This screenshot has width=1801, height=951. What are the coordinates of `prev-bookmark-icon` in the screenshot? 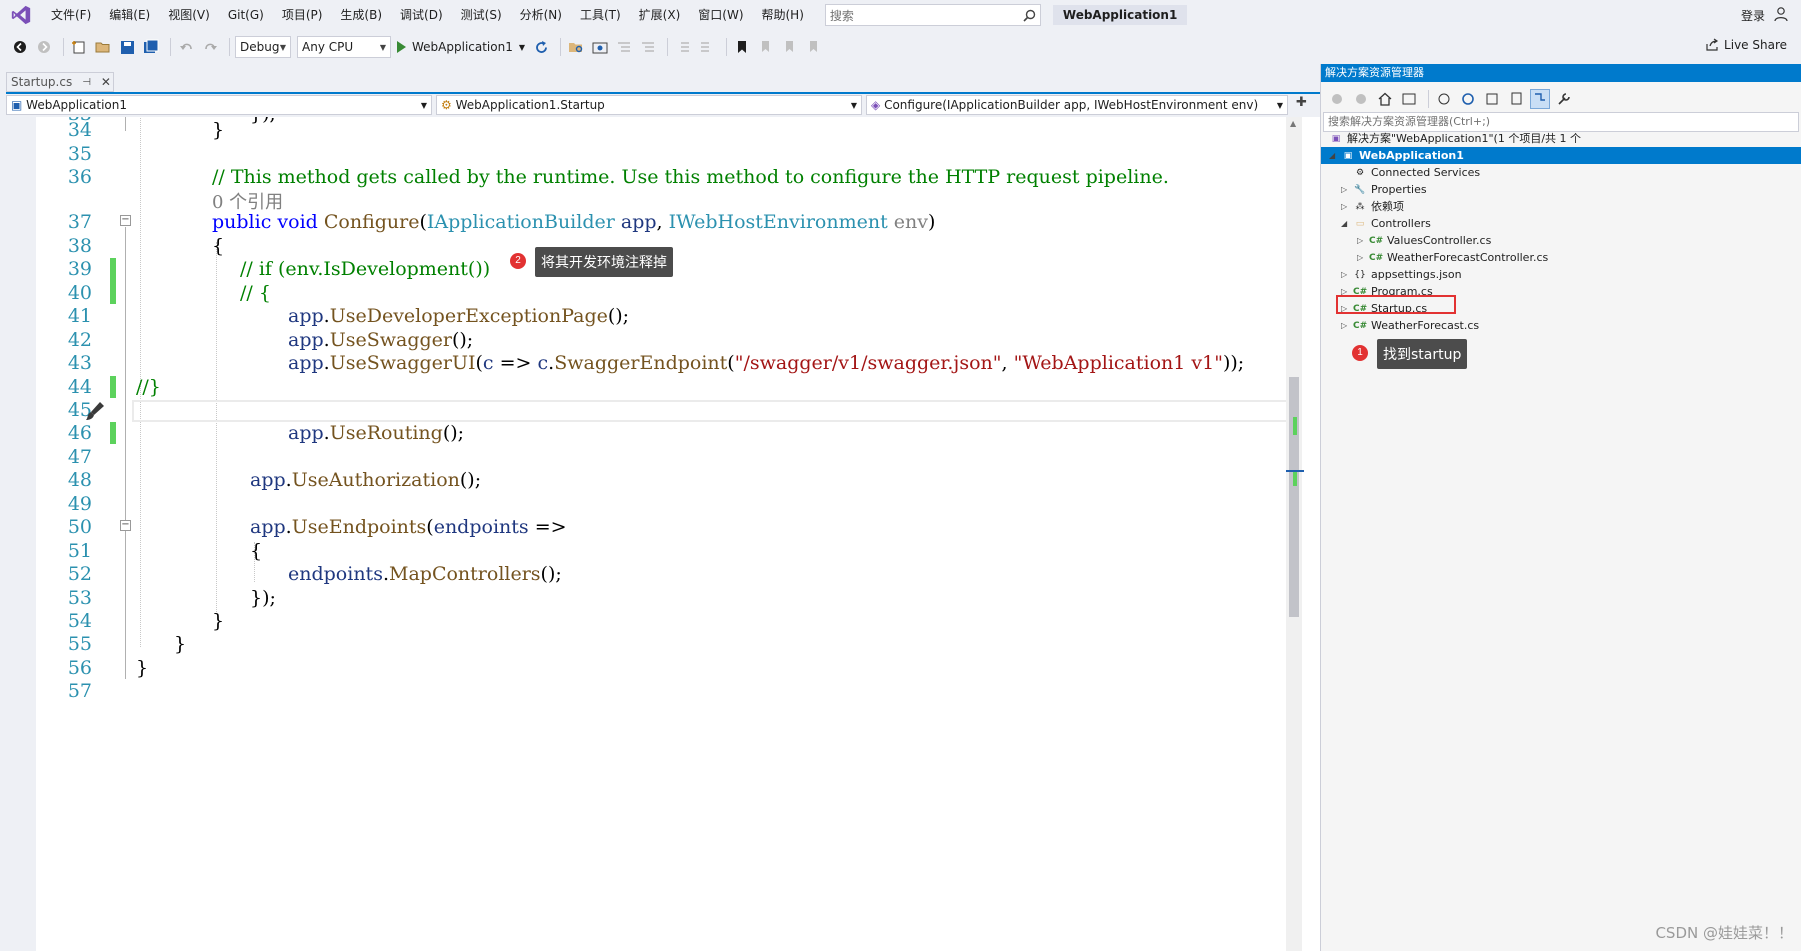 It's located at (766, 47).